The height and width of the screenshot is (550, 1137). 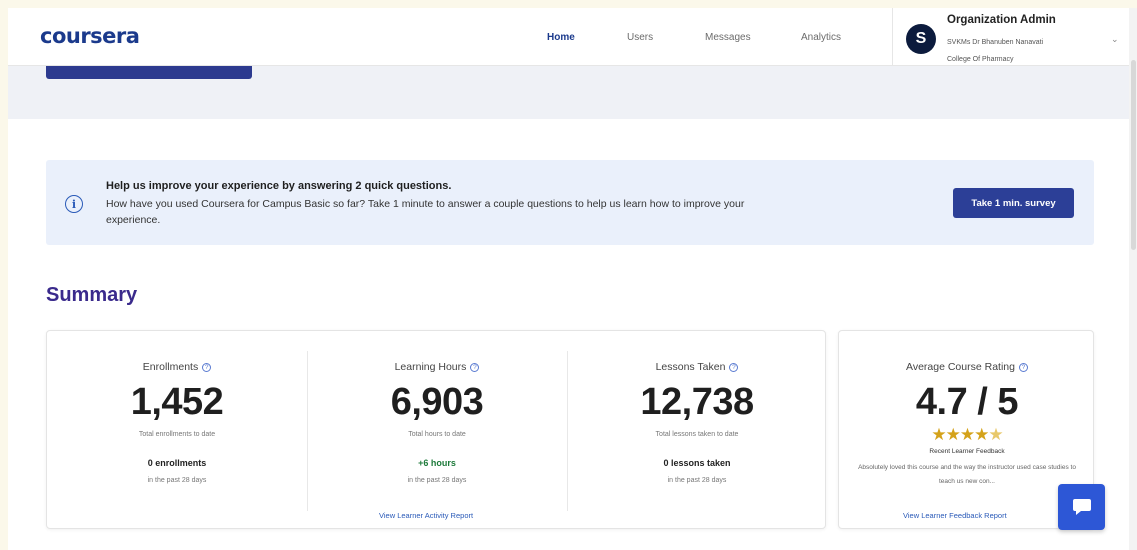 I want to click on avatar: S, so click(x=921, y=39).